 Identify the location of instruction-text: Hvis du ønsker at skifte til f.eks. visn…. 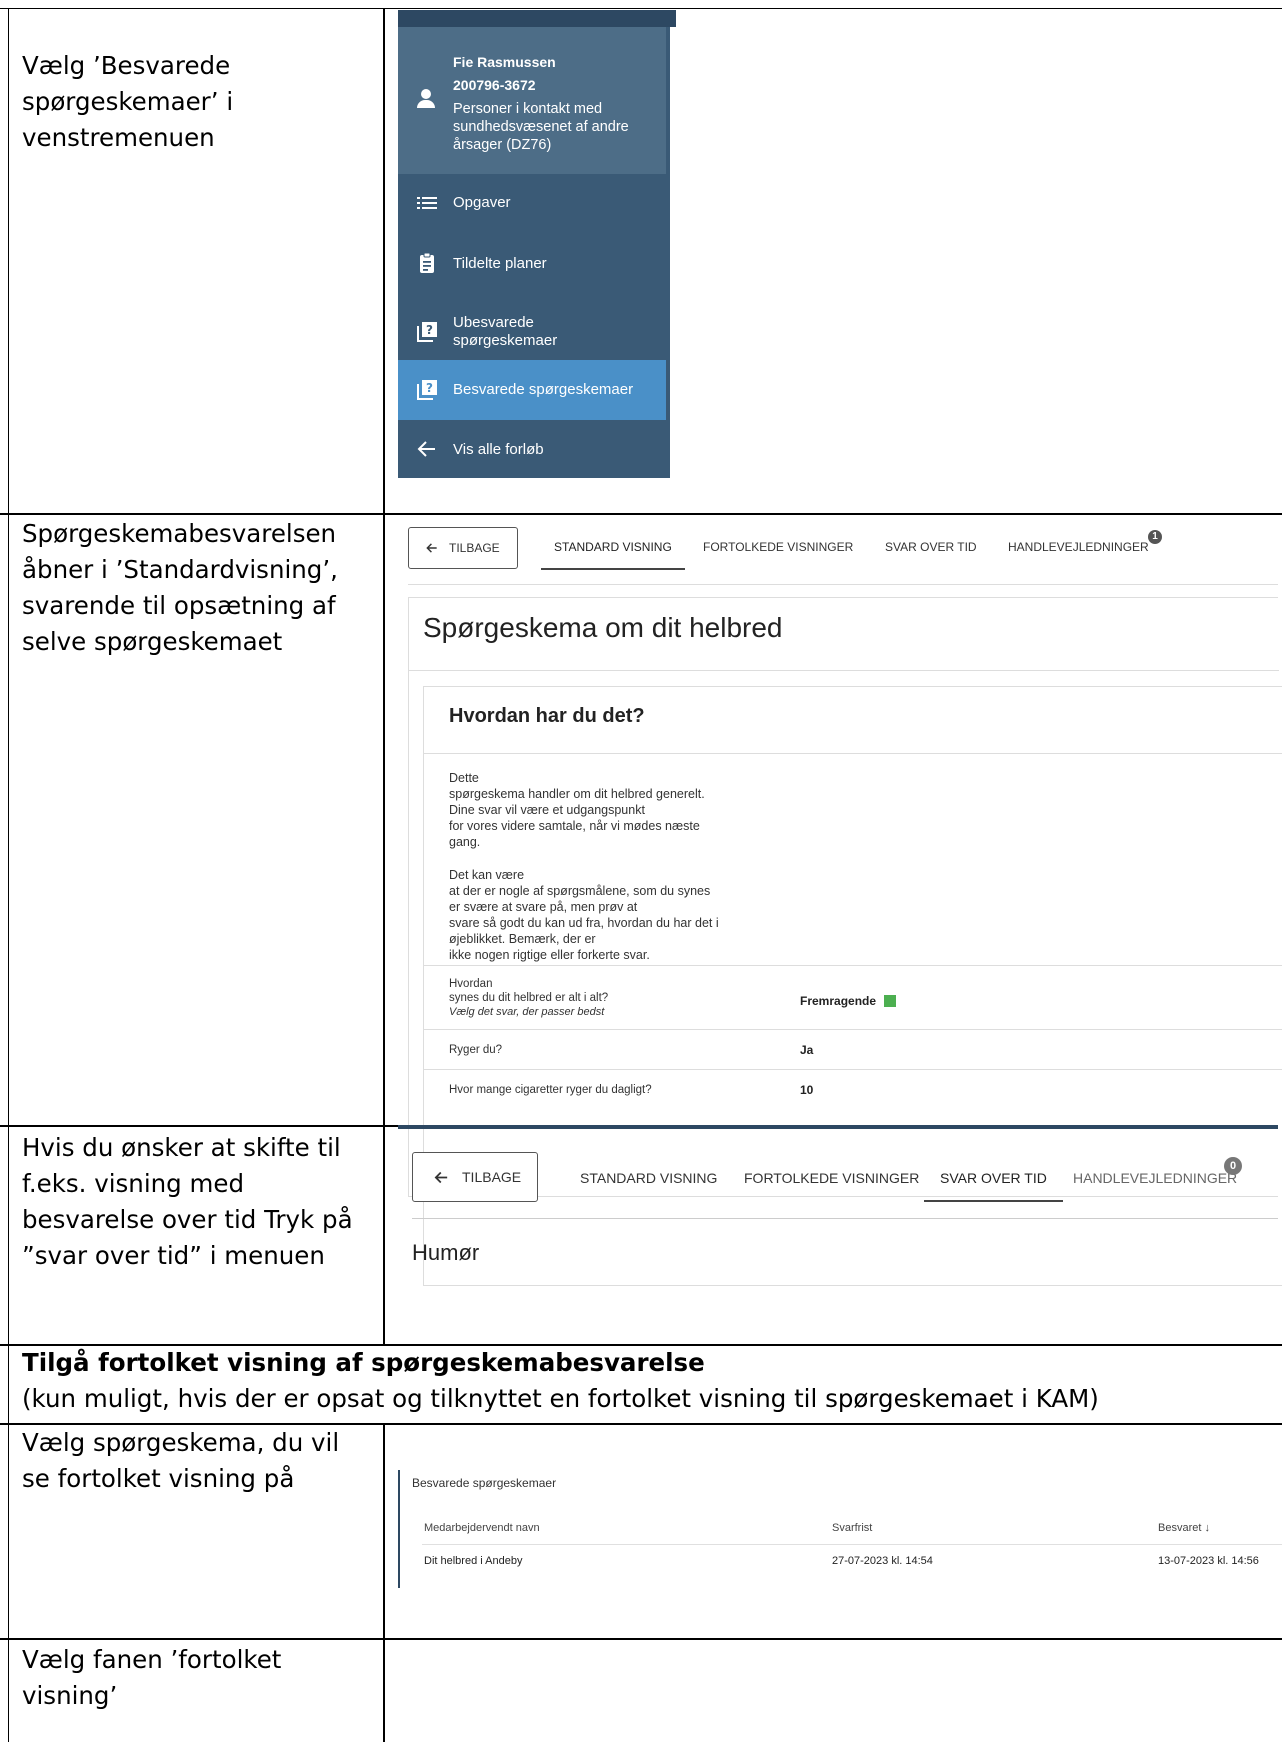
(187, 1201).